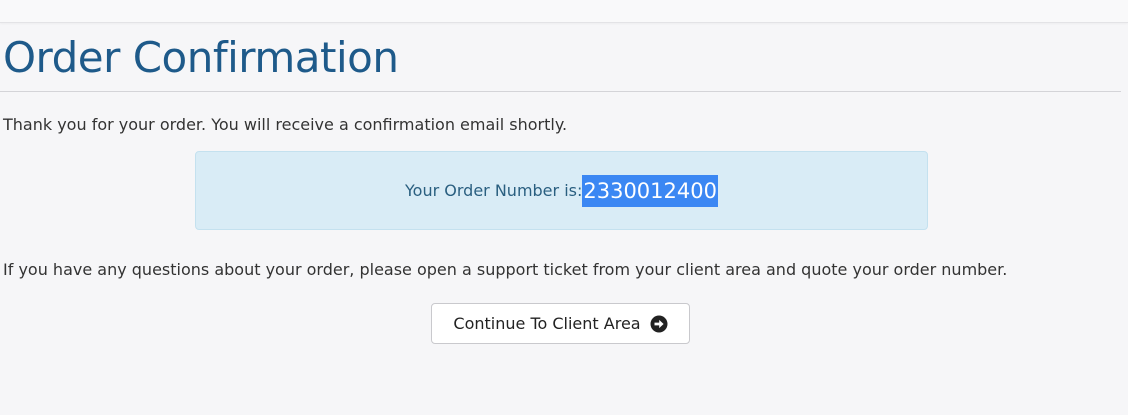 The image size is (1128, 415). What do you see at coordinates (560, 91) in the screenshot?
I see `title-divider` at bounding box center [560, 91].